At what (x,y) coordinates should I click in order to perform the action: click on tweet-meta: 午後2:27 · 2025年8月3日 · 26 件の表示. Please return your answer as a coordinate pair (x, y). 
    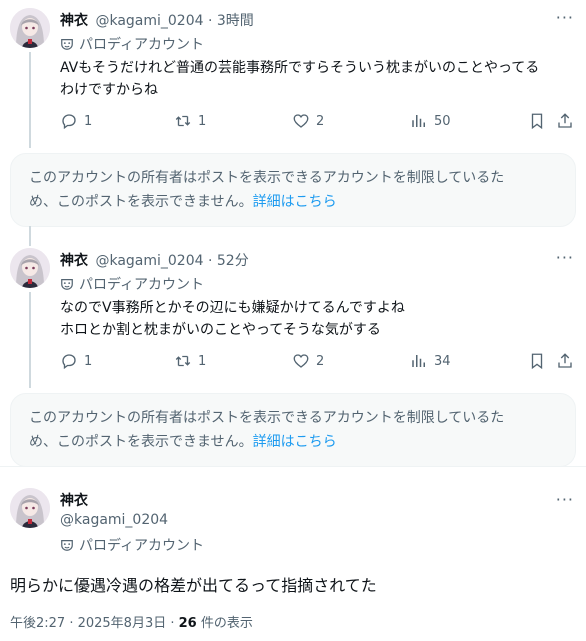
    Looking at the image, I should click on (131, 621).